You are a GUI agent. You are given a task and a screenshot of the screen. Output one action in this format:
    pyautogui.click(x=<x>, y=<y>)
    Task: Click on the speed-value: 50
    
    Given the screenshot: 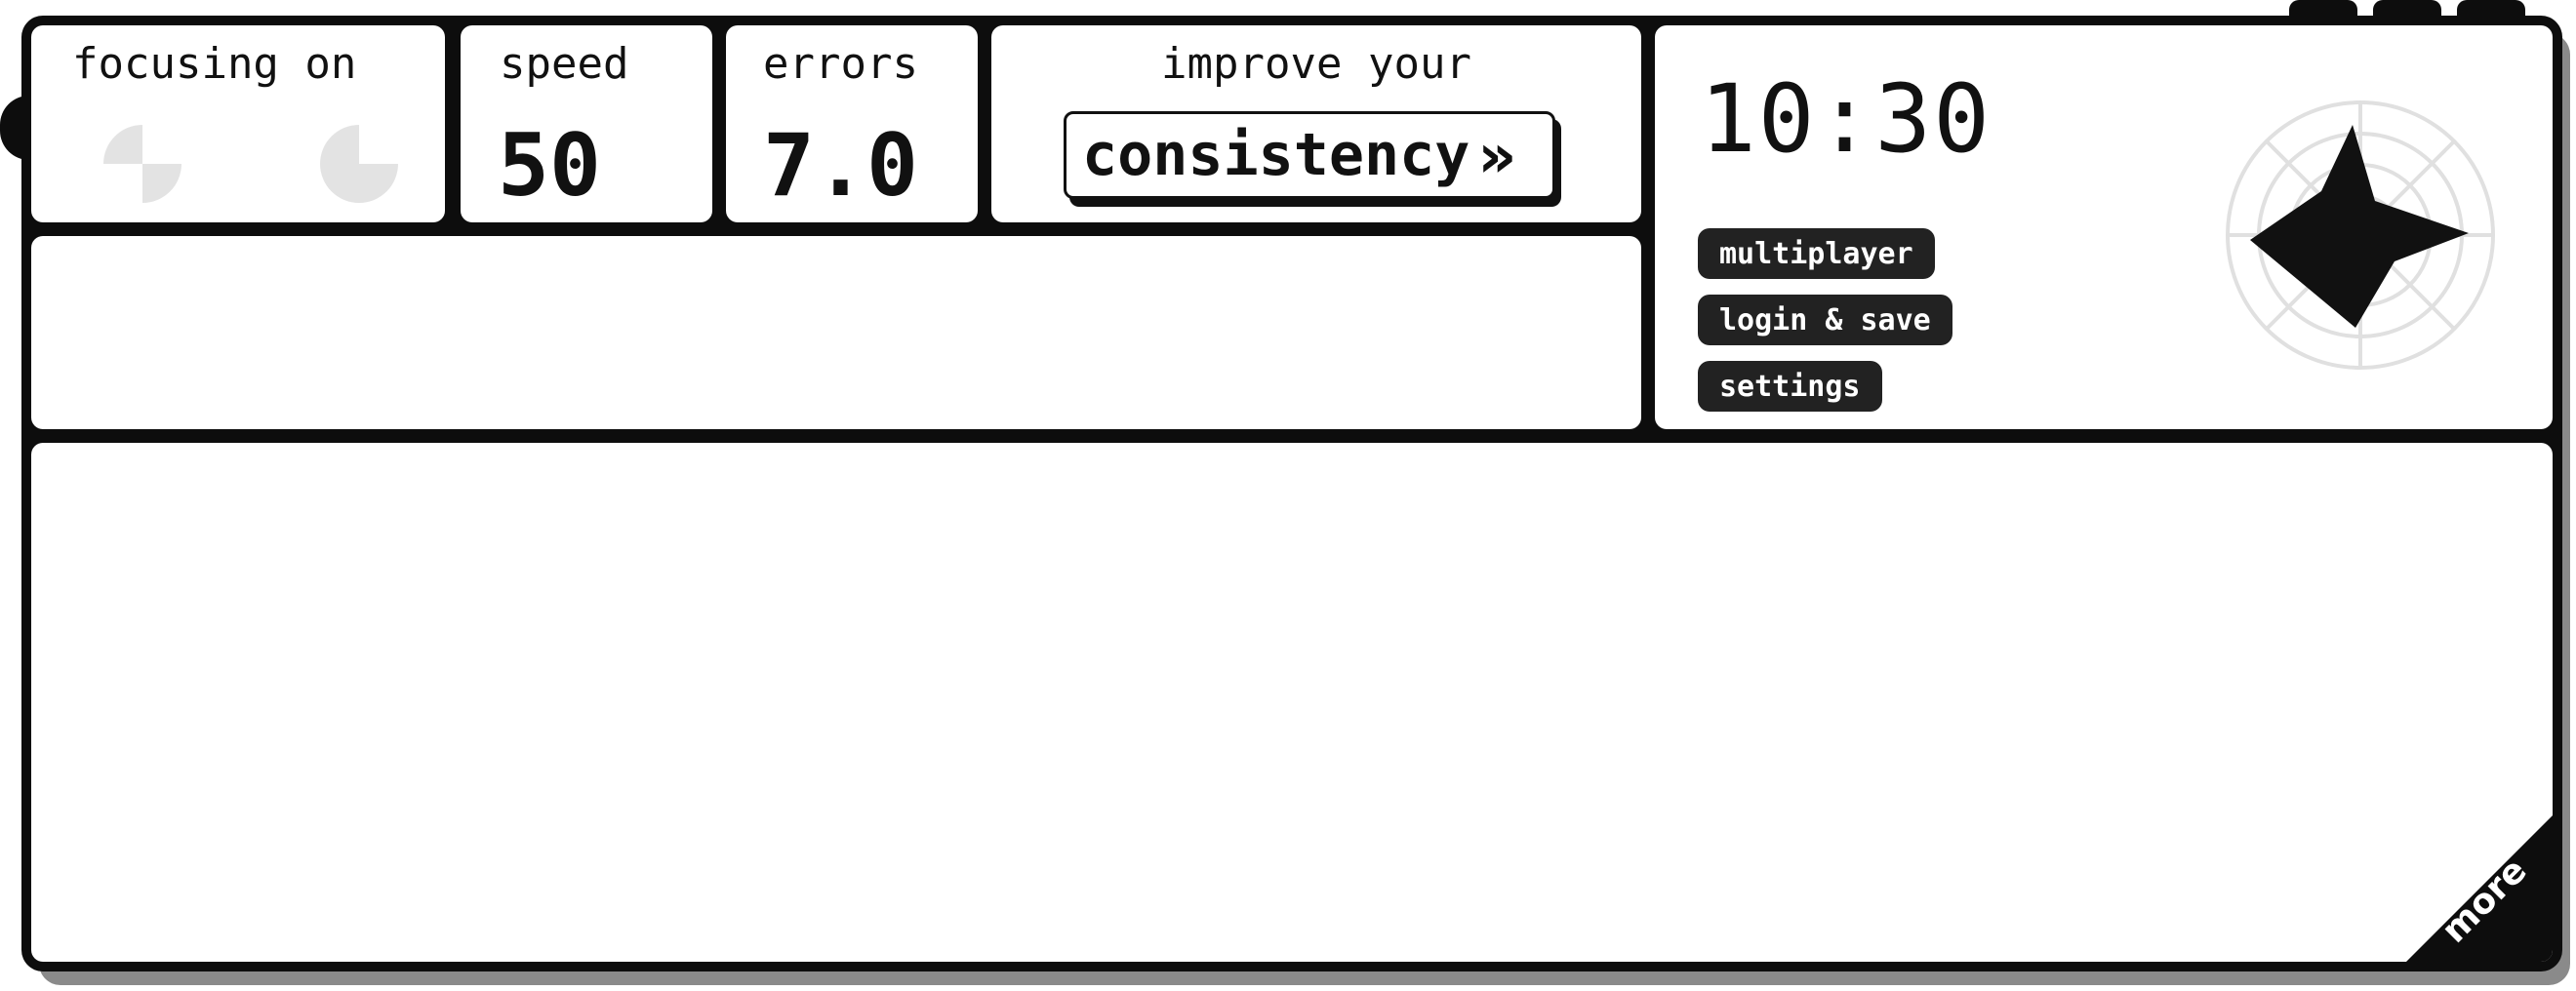 What is the action you would take?
    pyautogui.click(x=549, y=166)
    